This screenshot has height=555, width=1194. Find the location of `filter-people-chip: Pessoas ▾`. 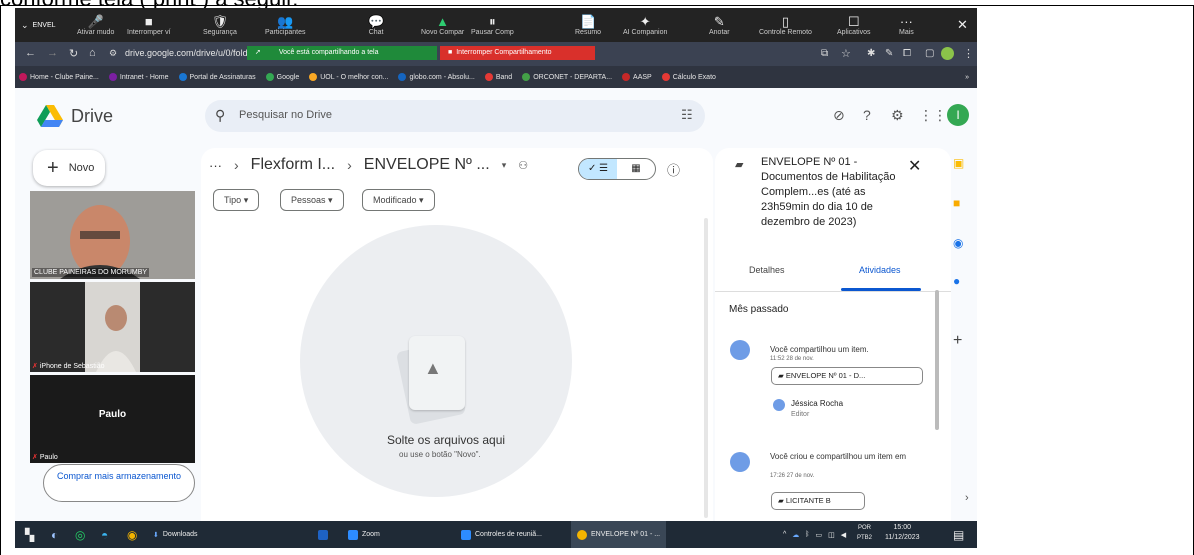

filter-people-chip: Pessoas ▾ is located at coordinates (312, 200).